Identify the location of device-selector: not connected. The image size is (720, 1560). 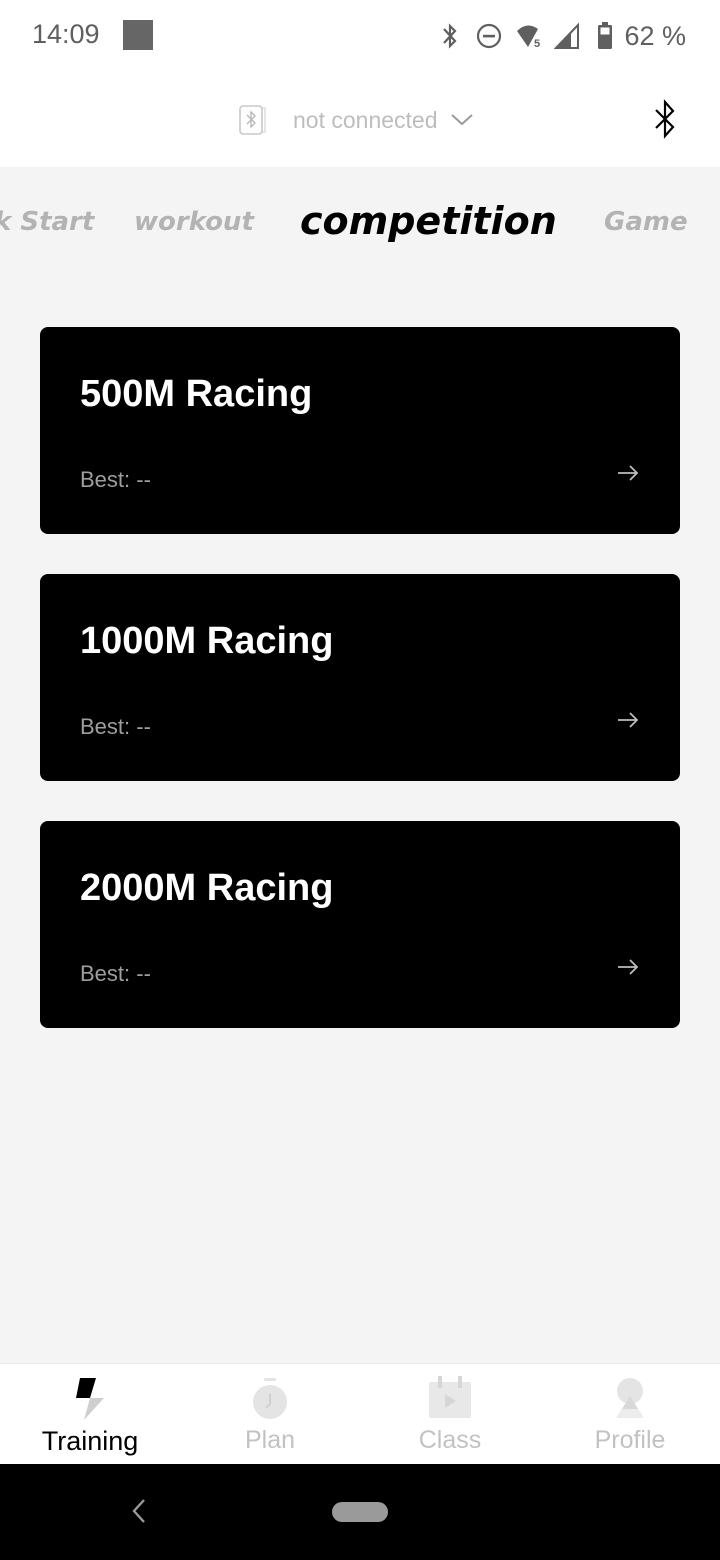
(356, 120).